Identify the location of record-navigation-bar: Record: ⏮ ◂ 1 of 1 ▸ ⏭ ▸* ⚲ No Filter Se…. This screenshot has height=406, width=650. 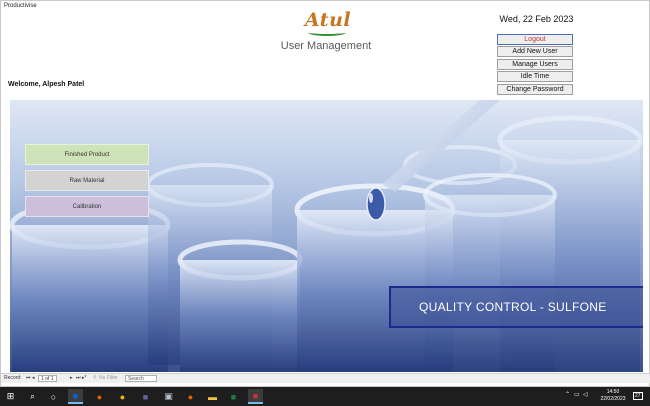
(325, 378).